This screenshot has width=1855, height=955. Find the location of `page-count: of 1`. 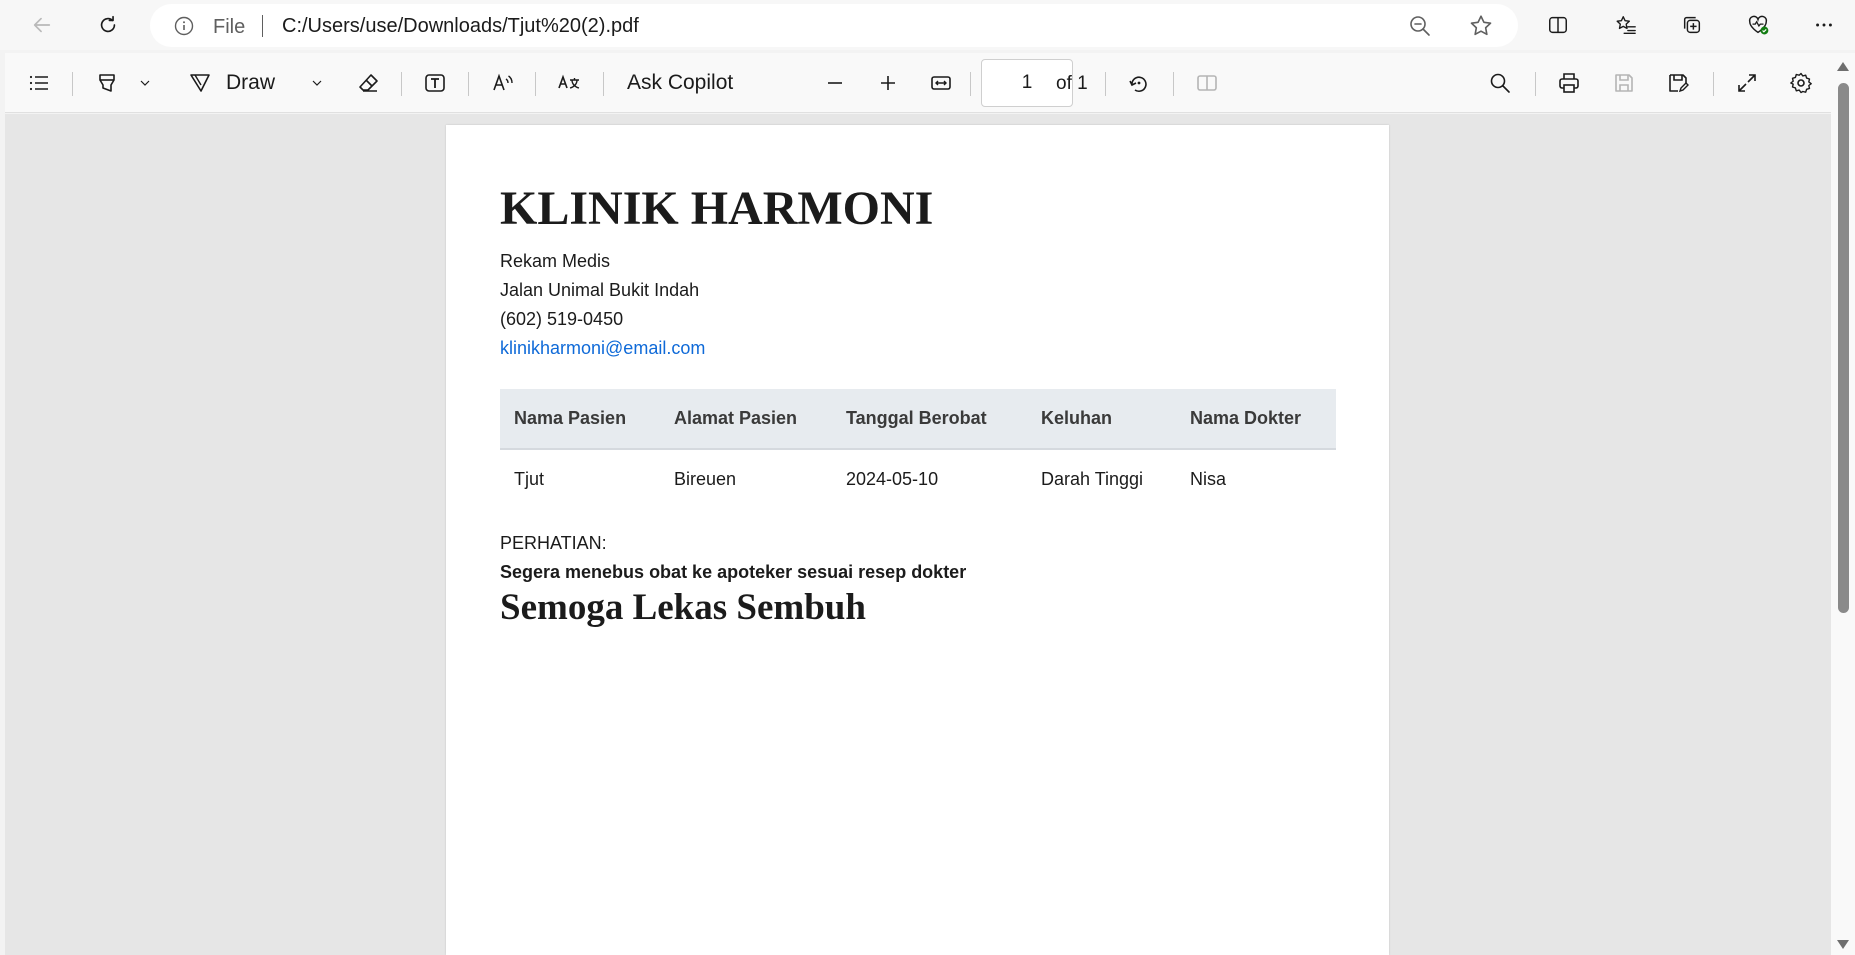

page-count: of 1 is located at coordinates (1072, 83).